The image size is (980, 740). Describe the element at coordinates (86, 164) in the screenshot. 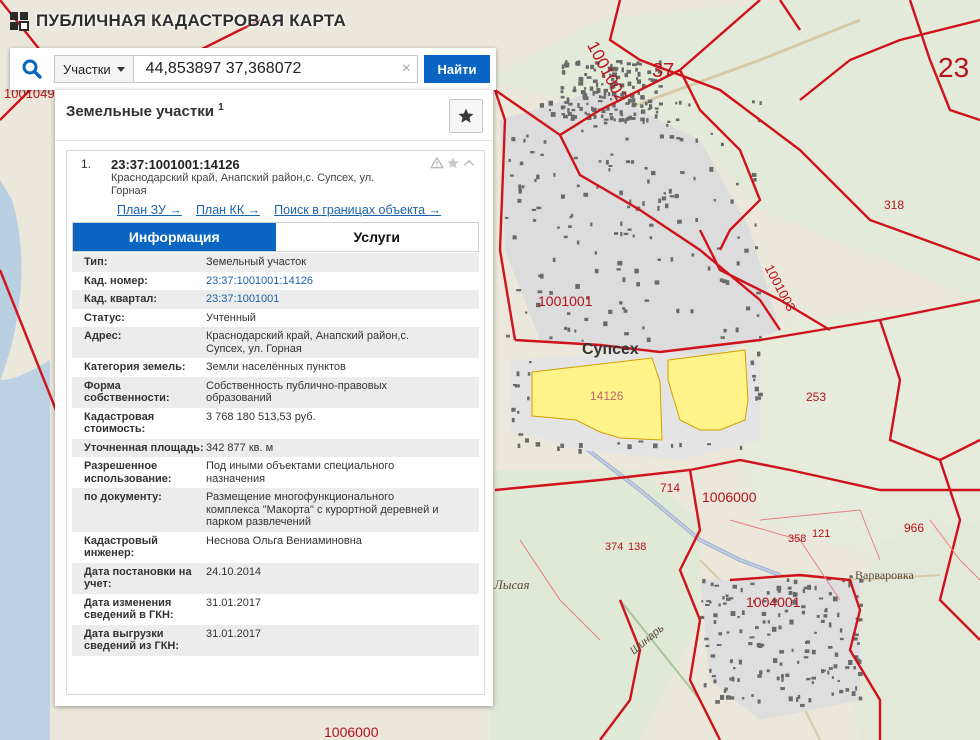

I see `result-index: 1.` at that location.